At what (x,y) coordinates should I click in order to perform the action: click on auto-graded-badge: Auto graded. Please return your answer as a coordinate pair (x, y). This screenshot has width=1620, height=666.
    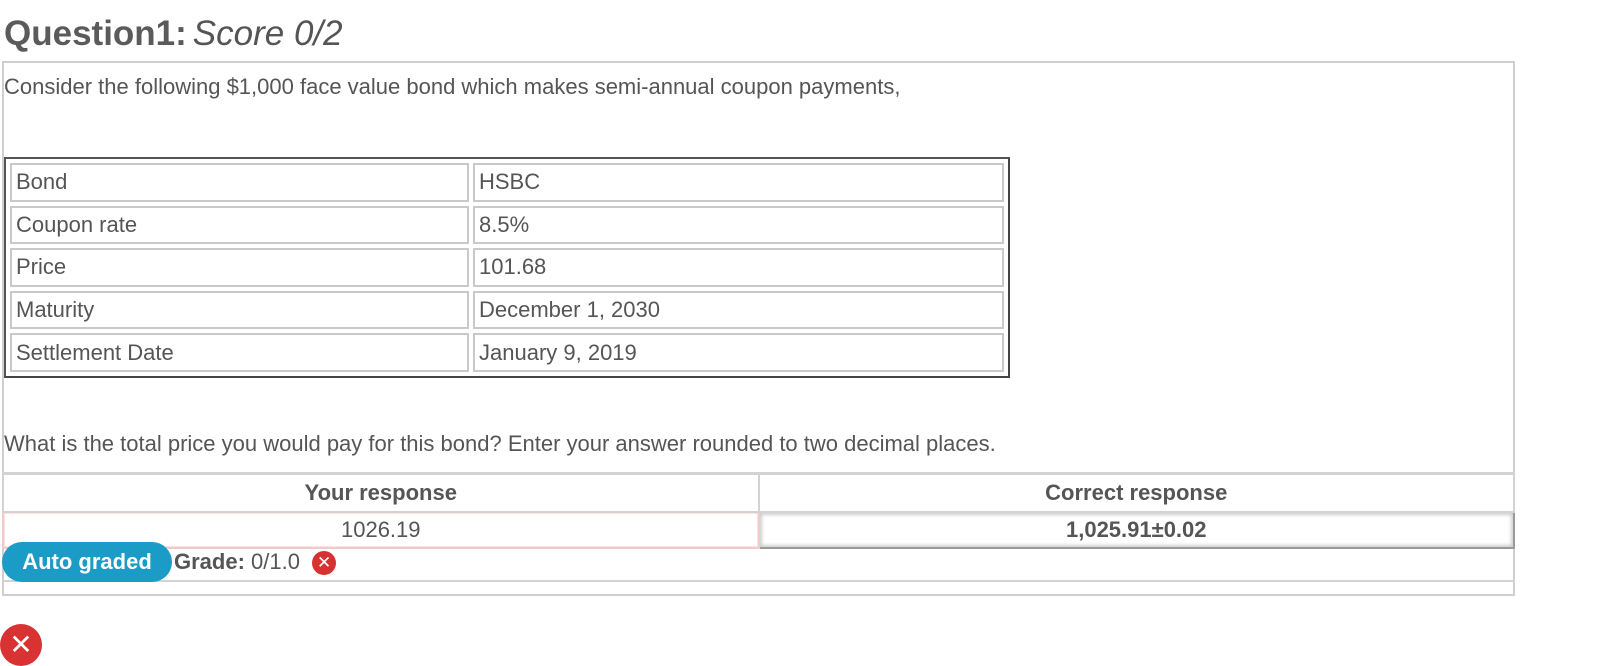
    Looking at the image, I should click on (87, 562).